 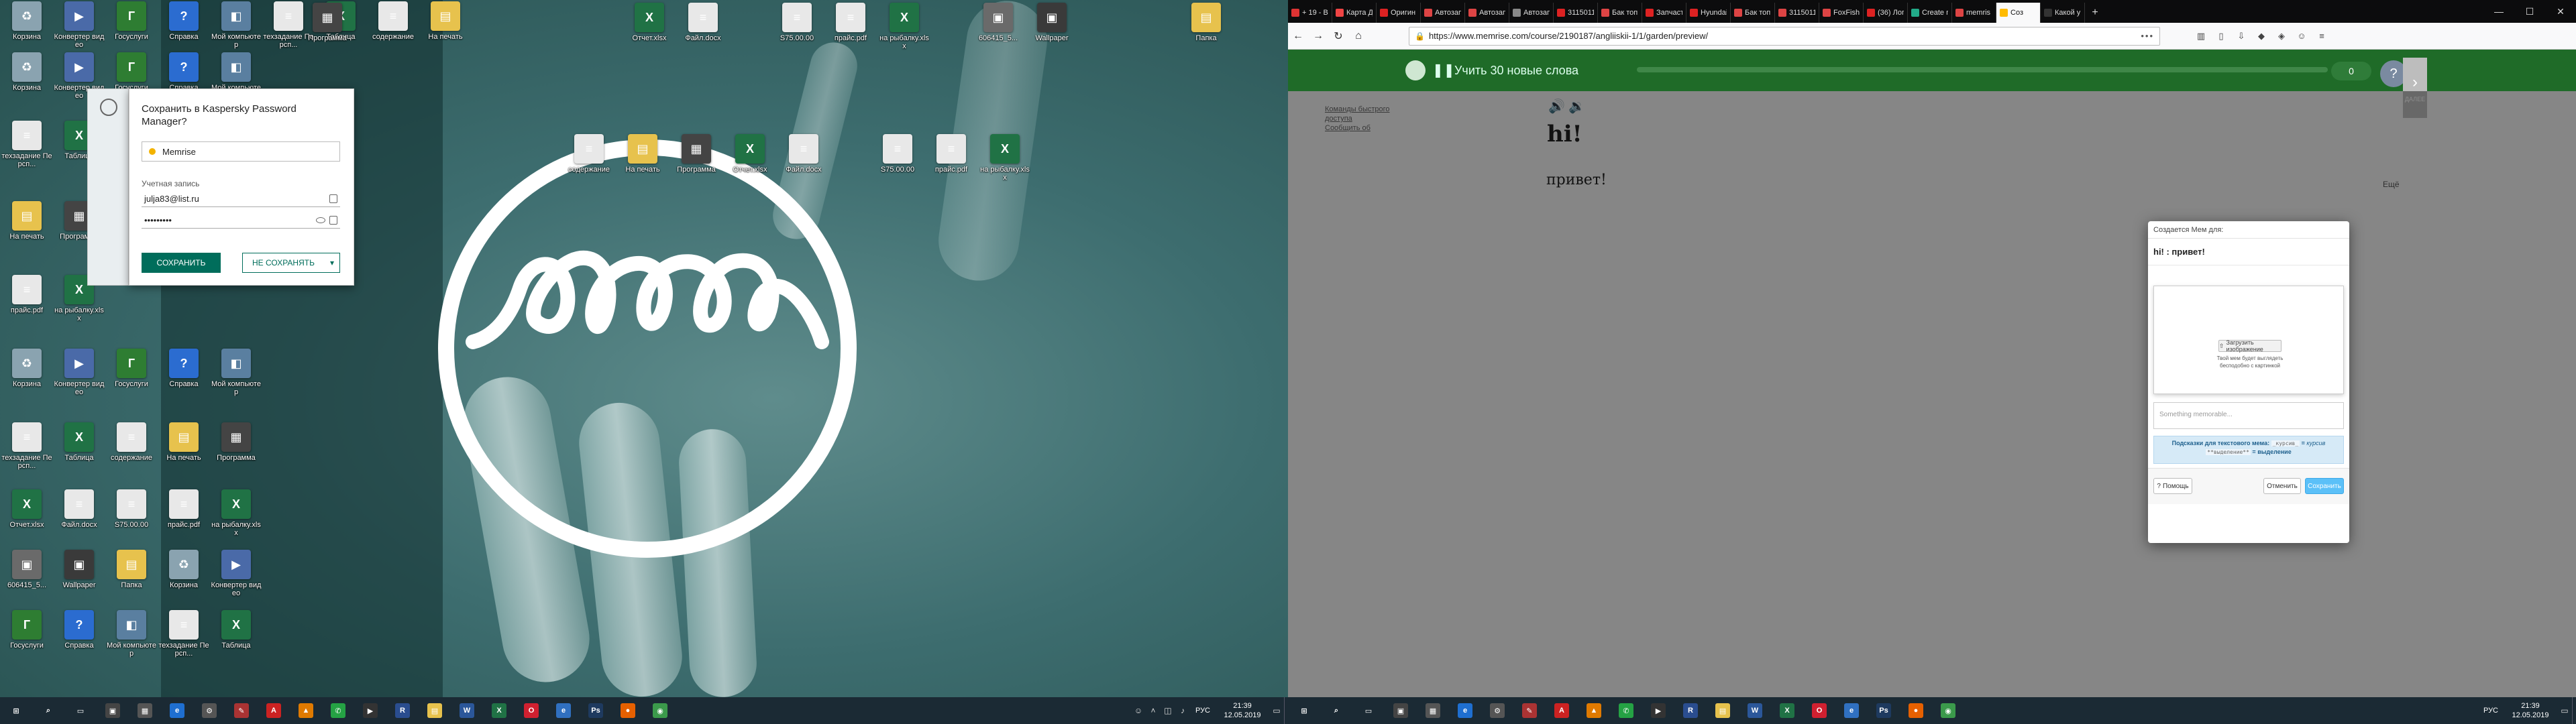 What do you see at coordinates (1004, 158) in the screenshot?
I see `desktop-icon: Xна рыбалку.xlsx` at bounding box center [1004, 158].